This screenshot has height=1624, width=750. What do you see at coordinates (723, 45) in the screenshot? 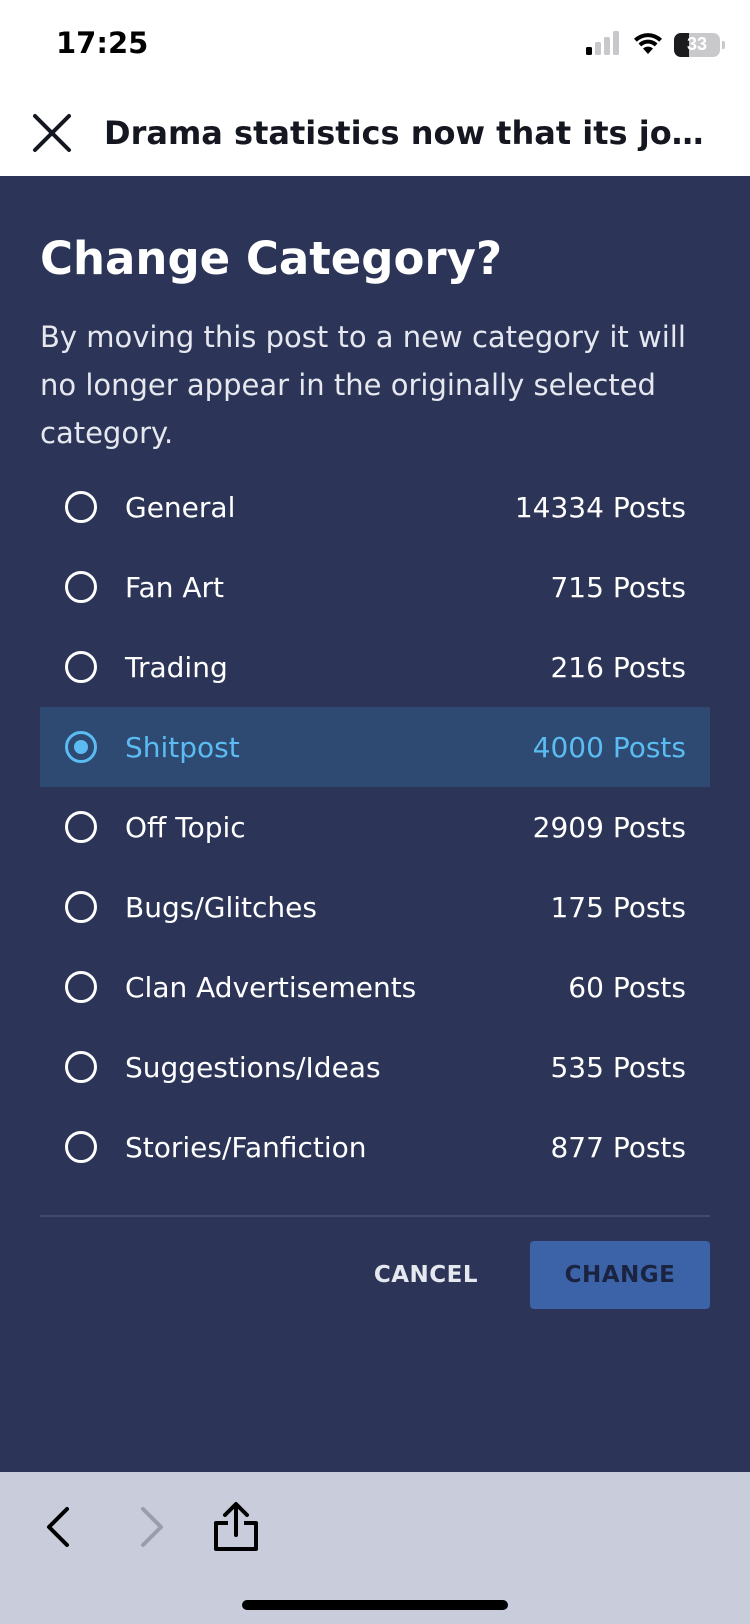
I see `battery-cap` at bounding box center [723, 45].